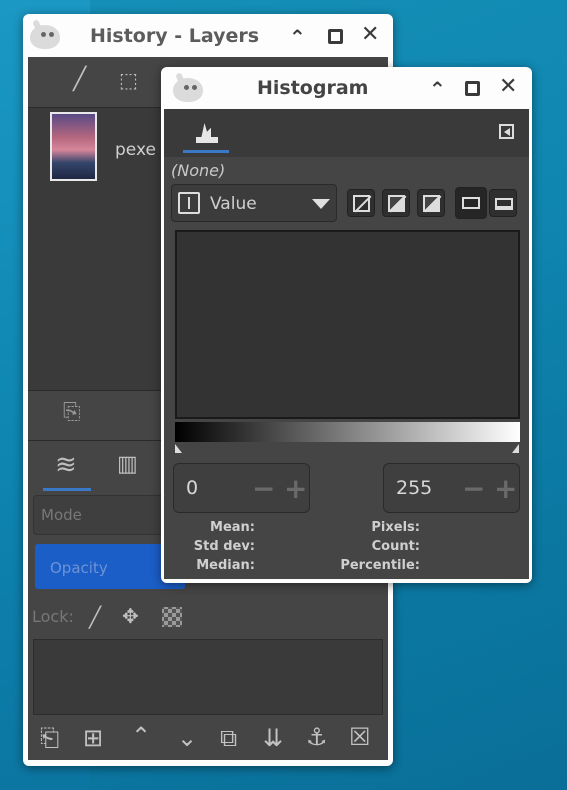 The width and height of the screenshot is (567, 790). Describe the element at coordinates (192, 488) in the screenshot. I see `range-low-value: 0` at that location.